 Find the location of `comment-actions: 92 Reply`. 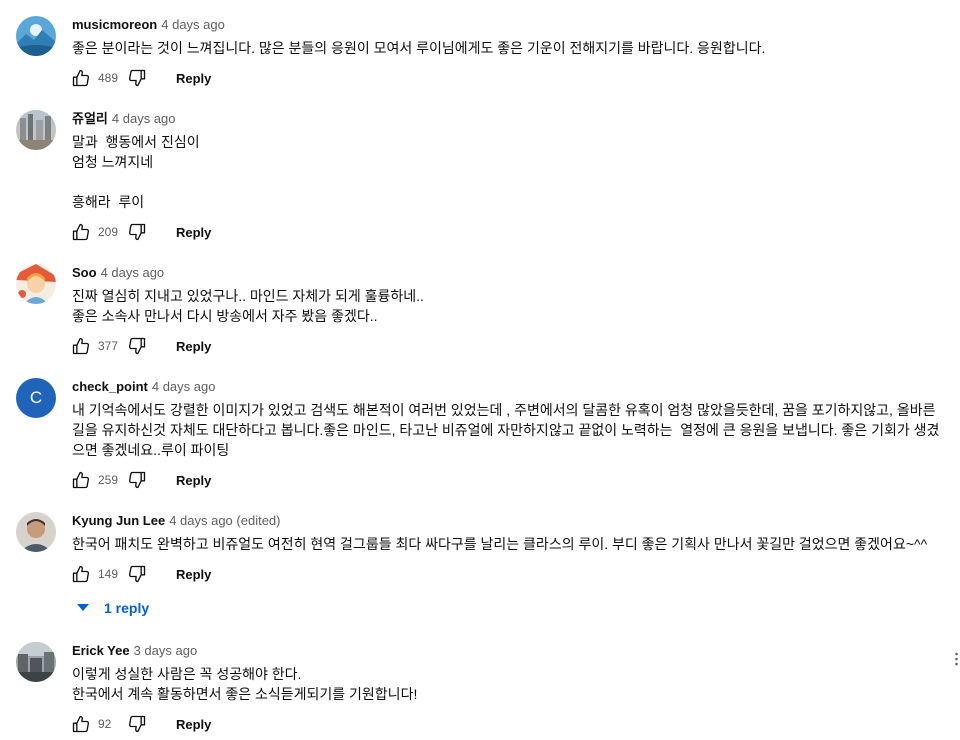

comment-actions: 92 Reply is located at coordinates (140, 724).